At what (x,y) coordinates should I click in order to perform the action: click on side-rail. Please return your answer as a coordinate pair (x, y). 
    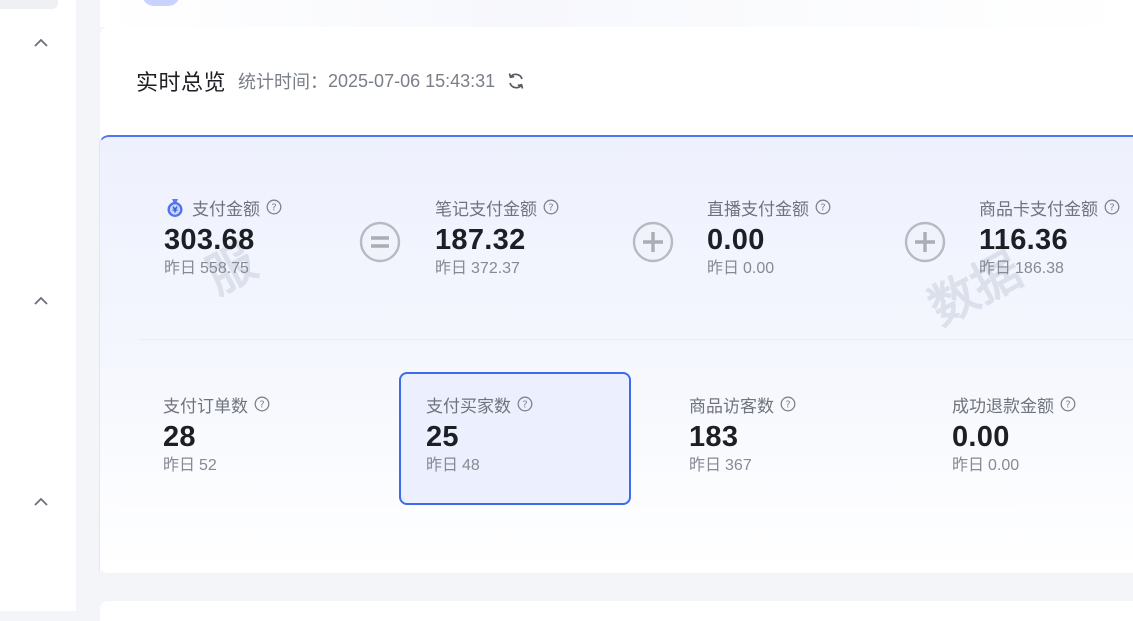
    Looking at the image, I should click on (38, 305).